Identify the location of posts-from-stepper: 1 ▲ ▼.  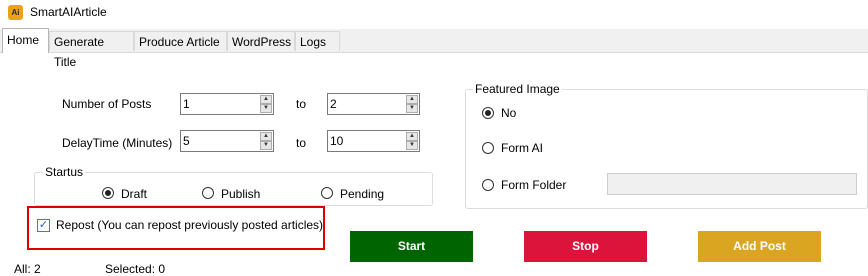
(227, 104).